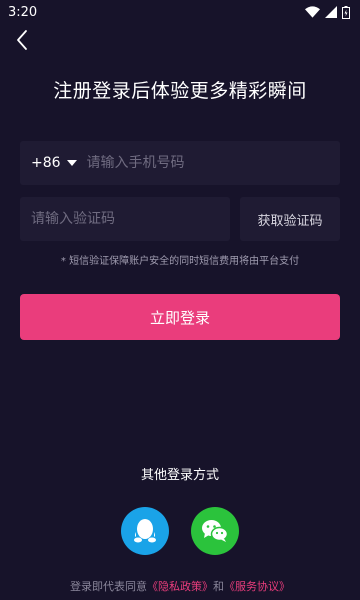 The image size is (360, 600). I want to click on phone-field: +86, so click(180, 163).